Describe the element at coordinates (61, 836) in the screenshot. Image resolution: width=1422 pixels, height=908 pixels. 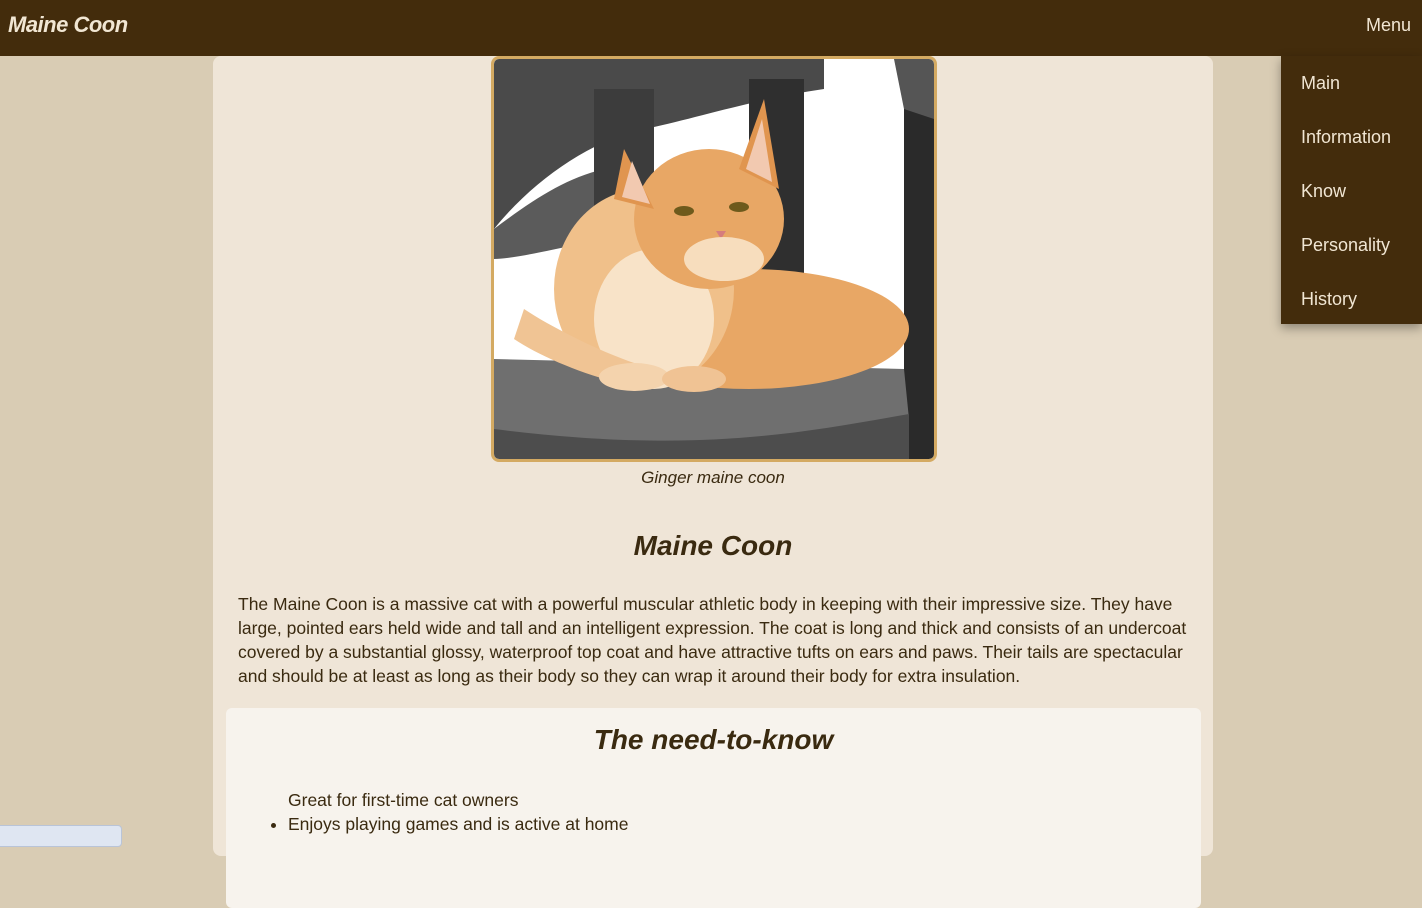
I see `status-tooltip` at that location.